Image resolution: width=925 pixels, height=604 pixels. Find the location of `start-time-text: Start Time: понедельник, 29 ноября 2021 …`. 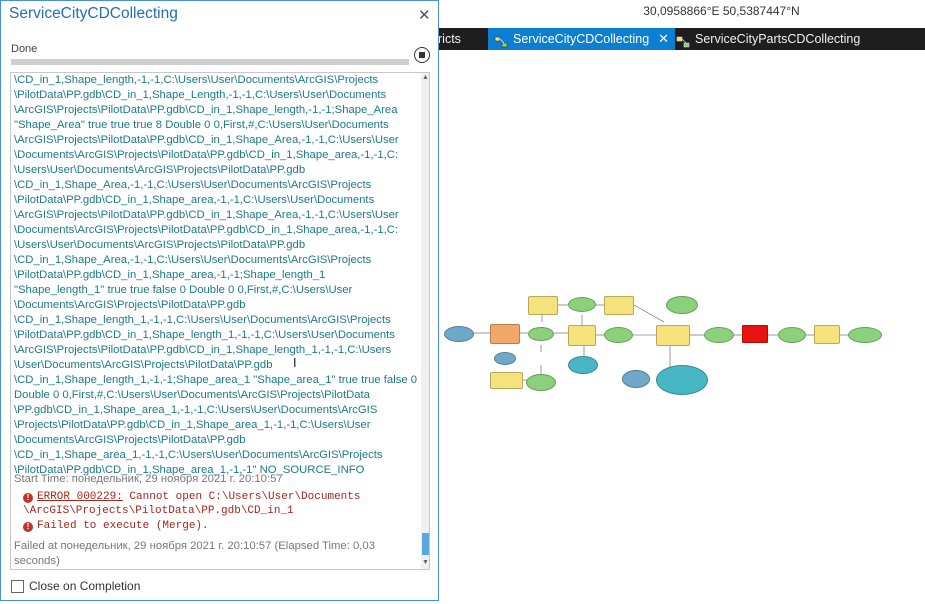

start-time-text: Start Time: понедельник, 29 ноября 2021 … is located at coordinates (148, 479).